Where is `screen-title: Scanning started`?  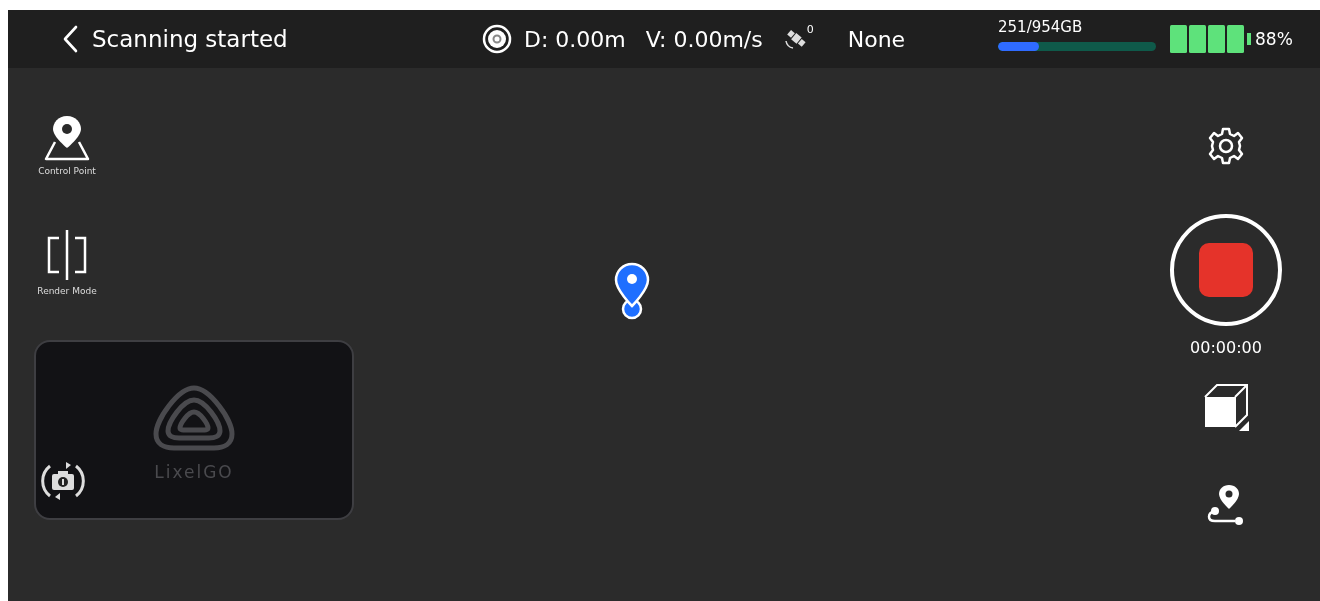 screen-title: Scanning started is located at coordinates (190, 39).